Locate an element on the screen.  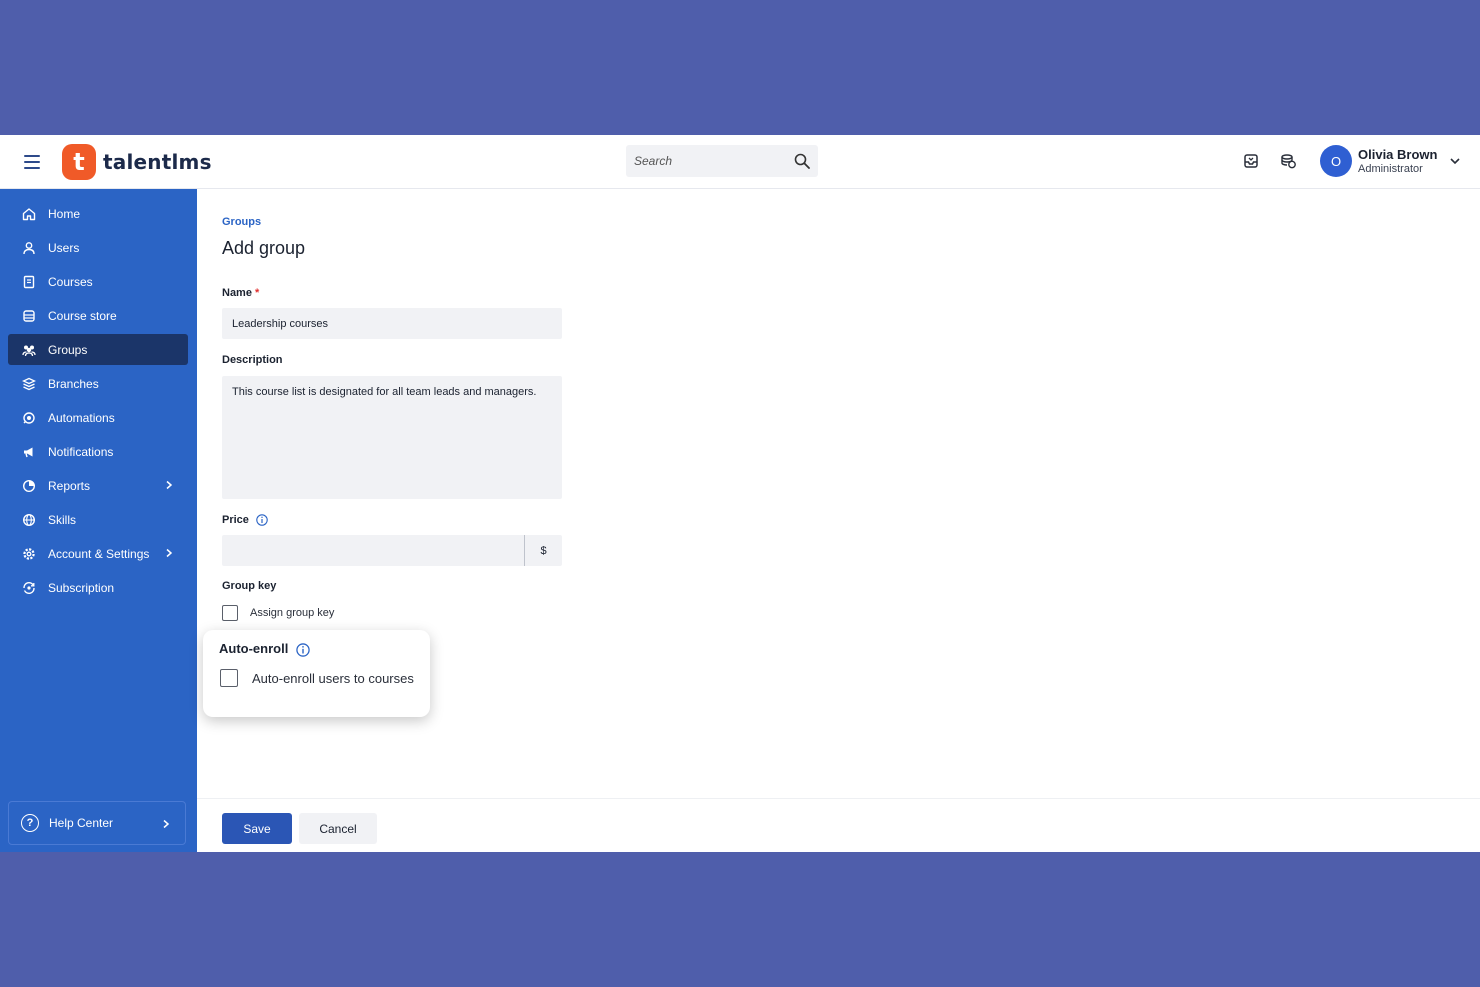
sidebar-item-label: Course store is located at coordinates (82, 315).